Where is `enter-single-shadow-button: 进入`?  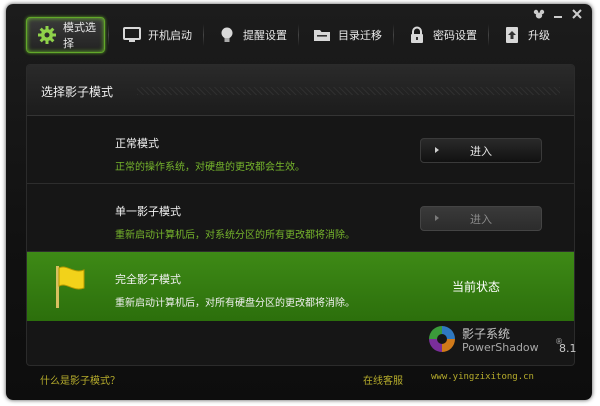 enter-single-shadow-button: 进入 is located at coordinates (481, 218).